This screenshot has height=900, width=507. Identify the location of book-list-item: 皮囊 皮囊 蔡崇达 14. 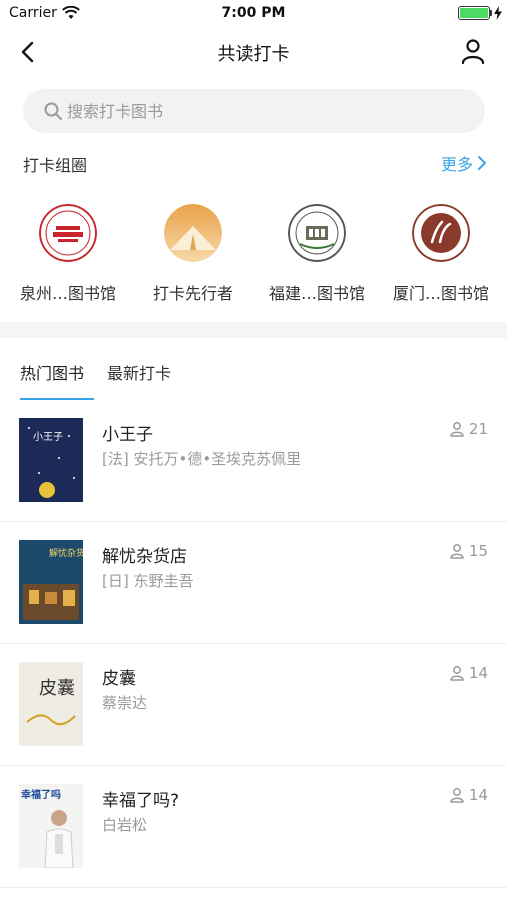
(253, 705).